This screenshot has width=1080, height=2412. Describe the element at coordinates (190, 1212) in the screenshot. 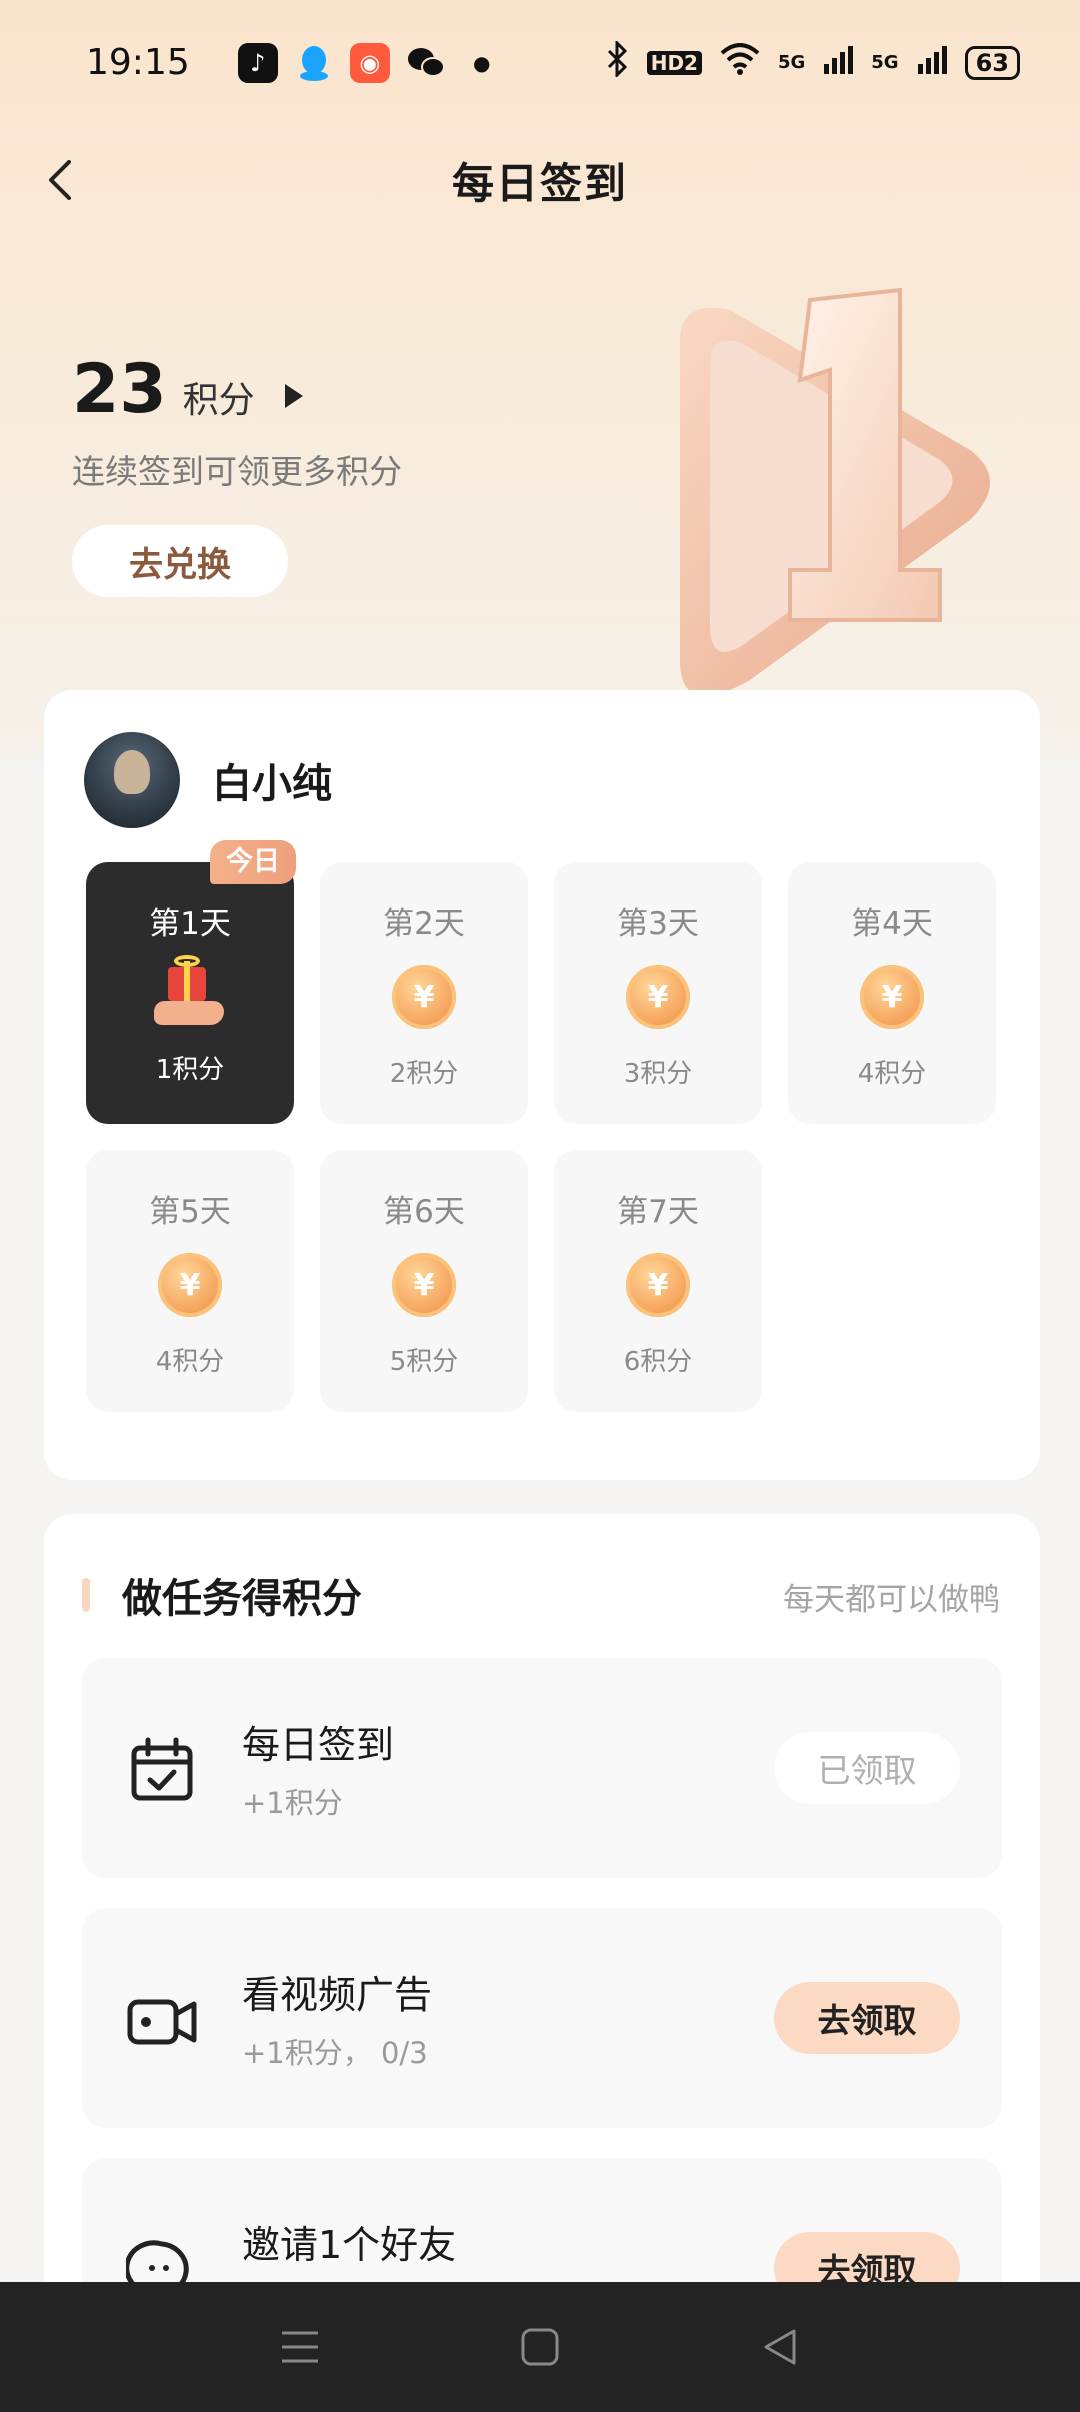

I see `day-label: 第5天` at that location.